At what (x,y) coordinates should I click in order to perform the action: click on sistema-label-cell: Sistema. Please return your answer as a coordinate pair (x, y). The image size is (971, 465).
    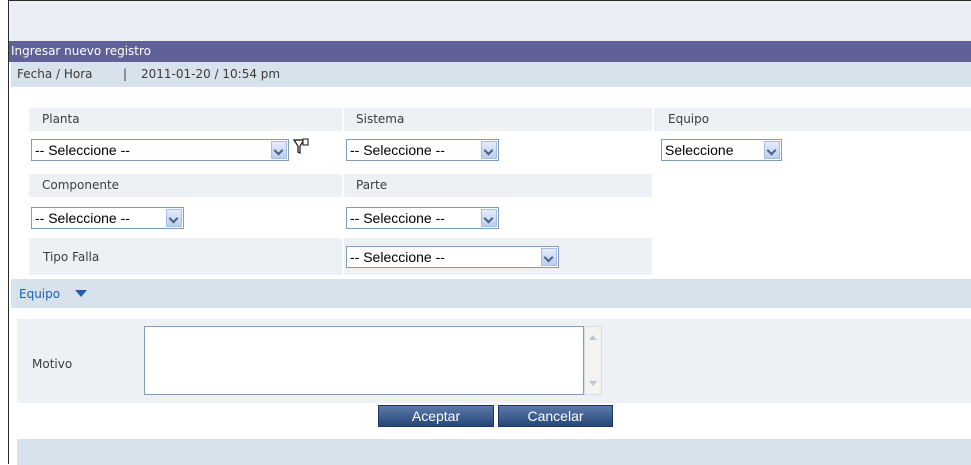
    Looking at the image, I should click on (498, 119).